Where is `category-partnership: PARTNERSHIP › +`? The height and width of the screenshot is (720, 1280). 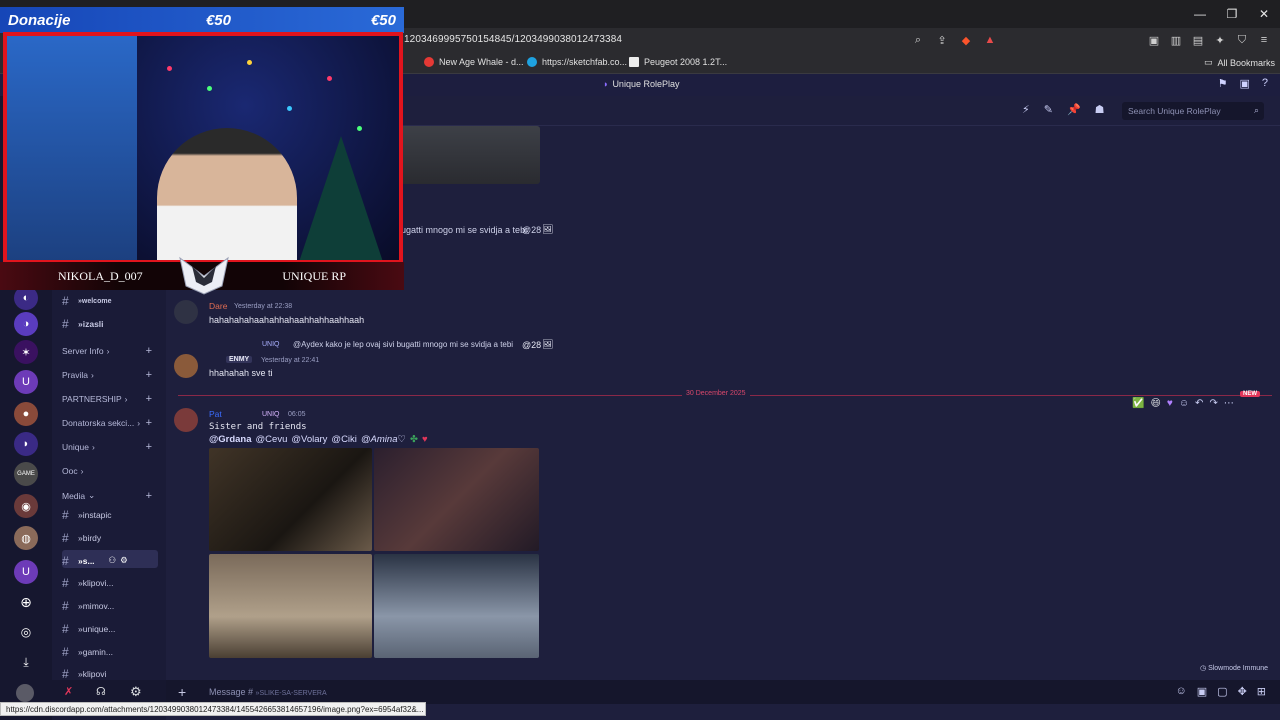
category-partnership: PARTNERSHIP › + is located at coordinates (111, 399).